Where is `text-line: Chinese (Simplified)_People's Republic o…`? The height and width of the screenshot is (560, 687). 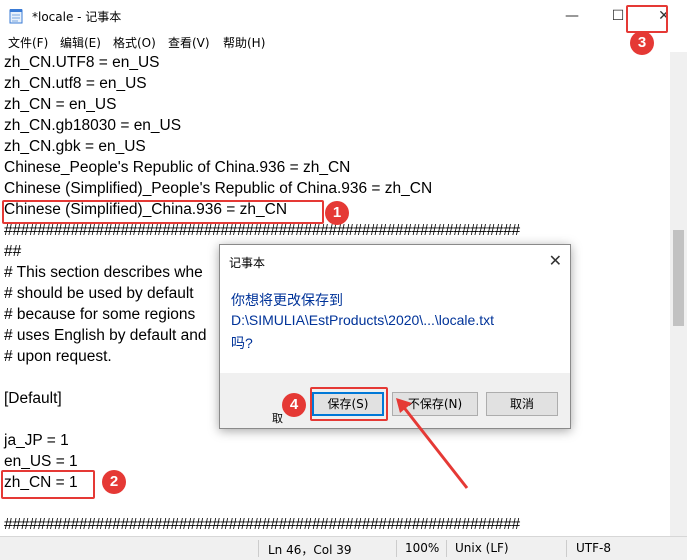 text-line: Chinese (Simplified)_People's Republic o… is located at coordinates (218, 188).